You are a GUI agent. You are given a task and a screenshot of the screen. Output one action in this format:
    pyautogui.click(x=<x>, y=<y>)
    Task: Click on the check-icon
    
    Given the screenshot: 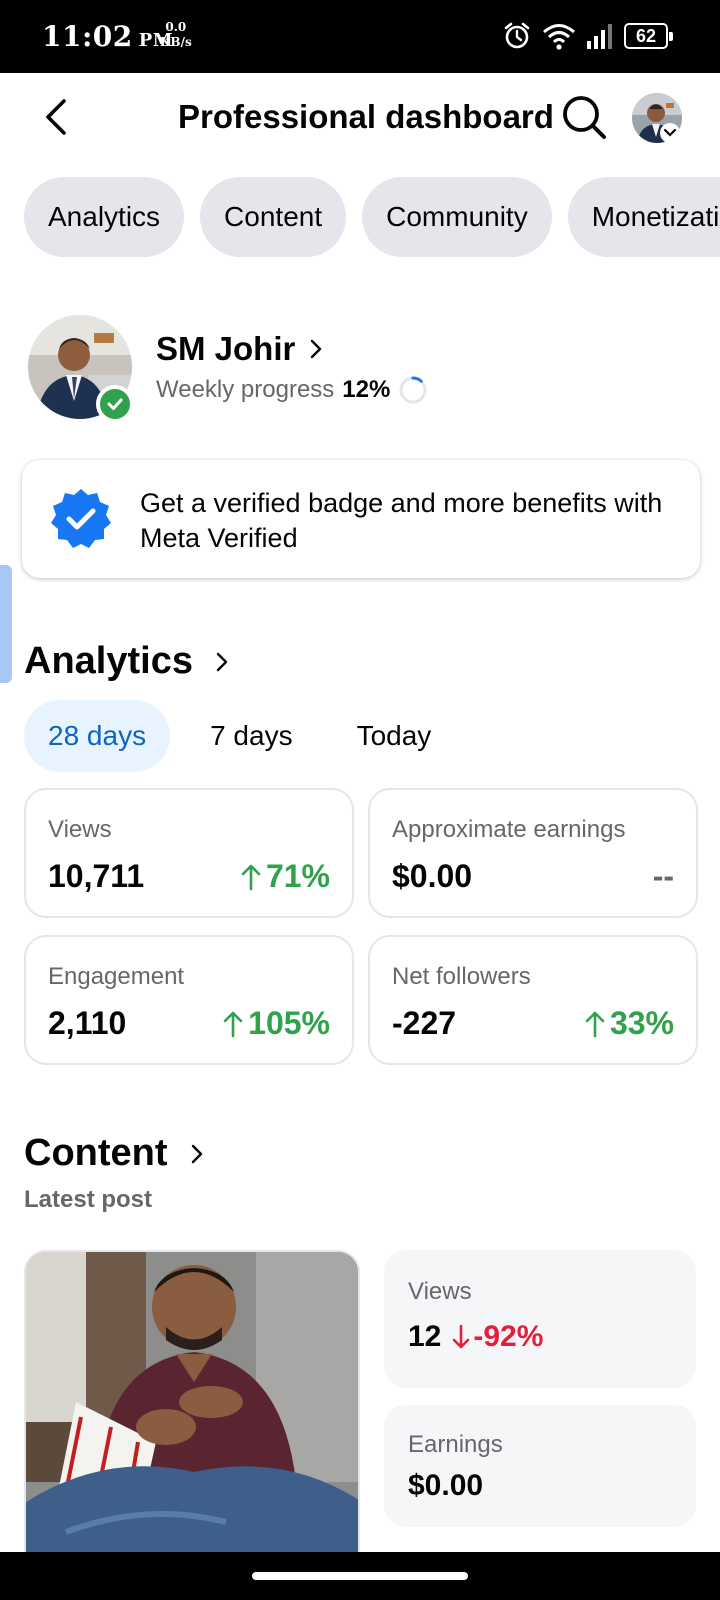 What is the action you would take?
    pyautogui.click(x=115, y=404)
    